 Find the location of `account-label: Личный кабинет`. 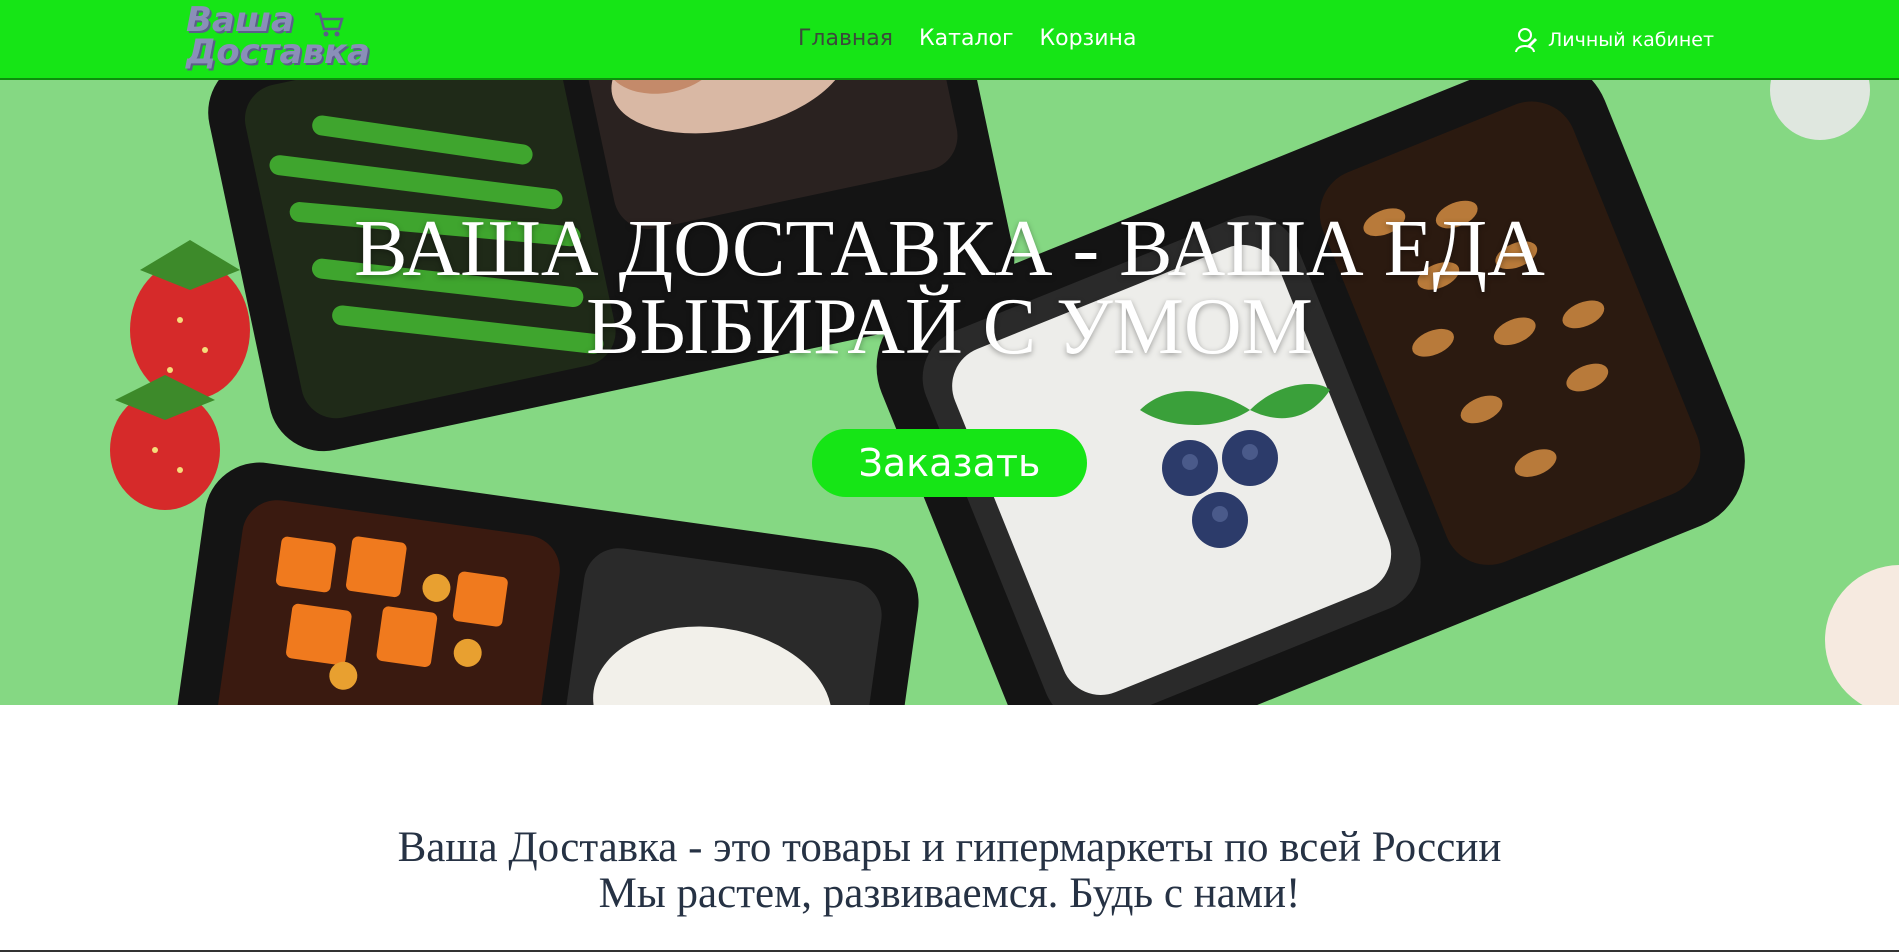

account-label: Личный кабинет is located at coordinates (1631, 40).